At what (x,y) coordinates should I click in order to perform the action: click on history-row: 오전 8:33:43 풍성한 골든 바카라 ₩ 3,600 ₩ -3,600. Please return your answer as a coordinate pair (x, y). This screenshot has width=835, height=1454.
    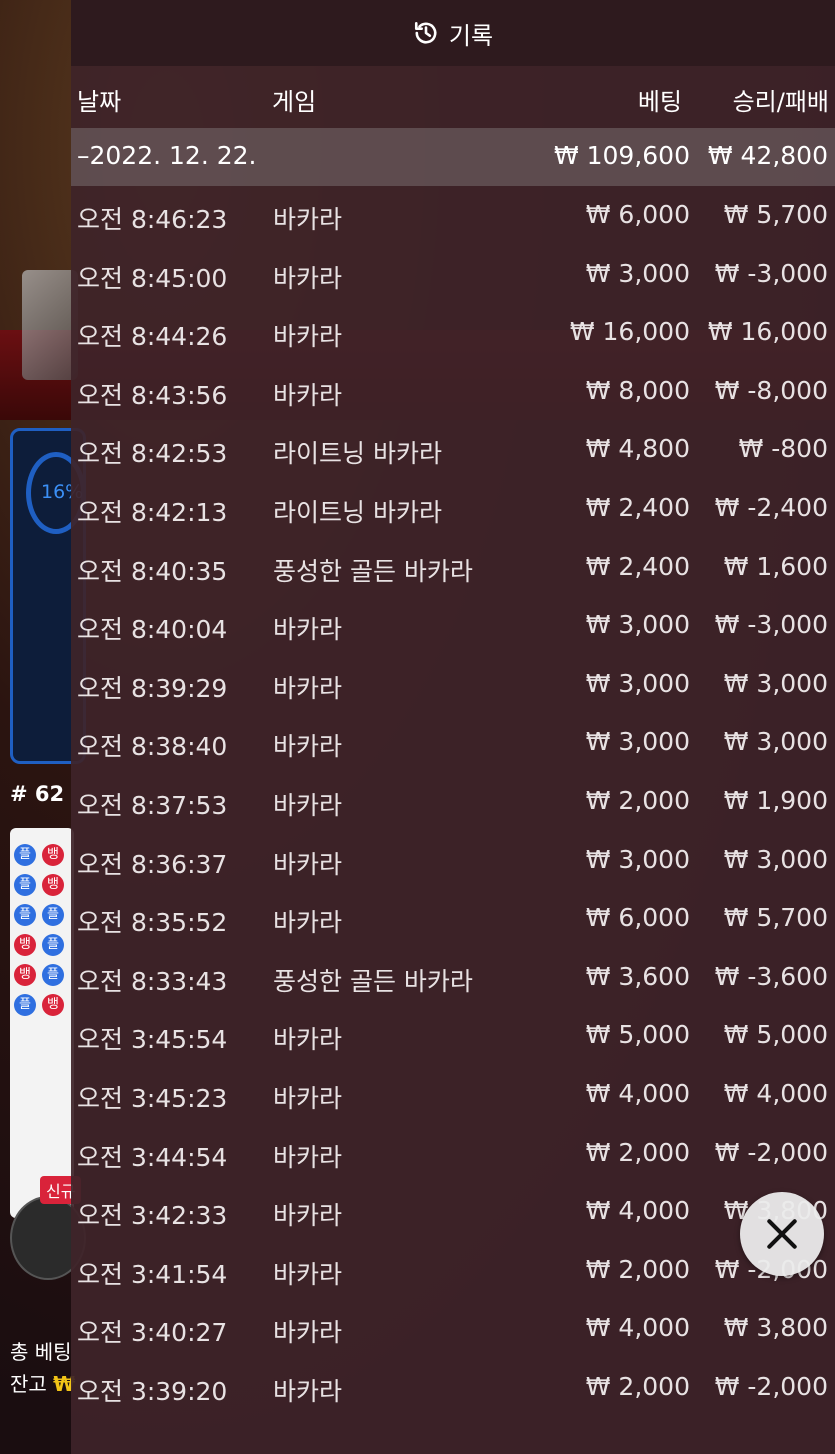
    Looking at the image, I should click on (453, 977).